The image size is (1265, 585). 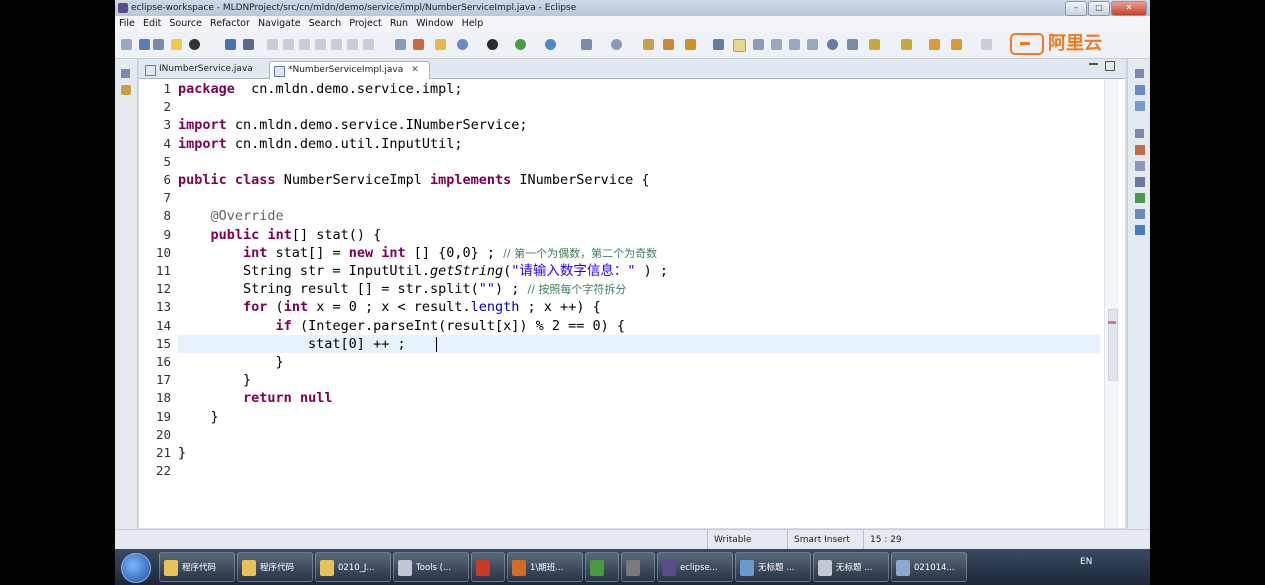 What do you see at coordinates (1140, 90) in the screenshot?
I see `outline-icon` at bounding box center [1140, 90].